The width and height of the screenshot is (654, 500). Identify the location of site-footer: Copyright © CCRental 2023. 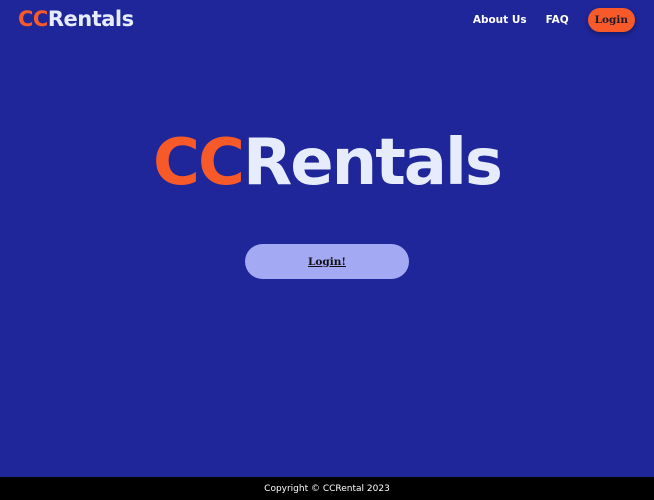
(327, 488).